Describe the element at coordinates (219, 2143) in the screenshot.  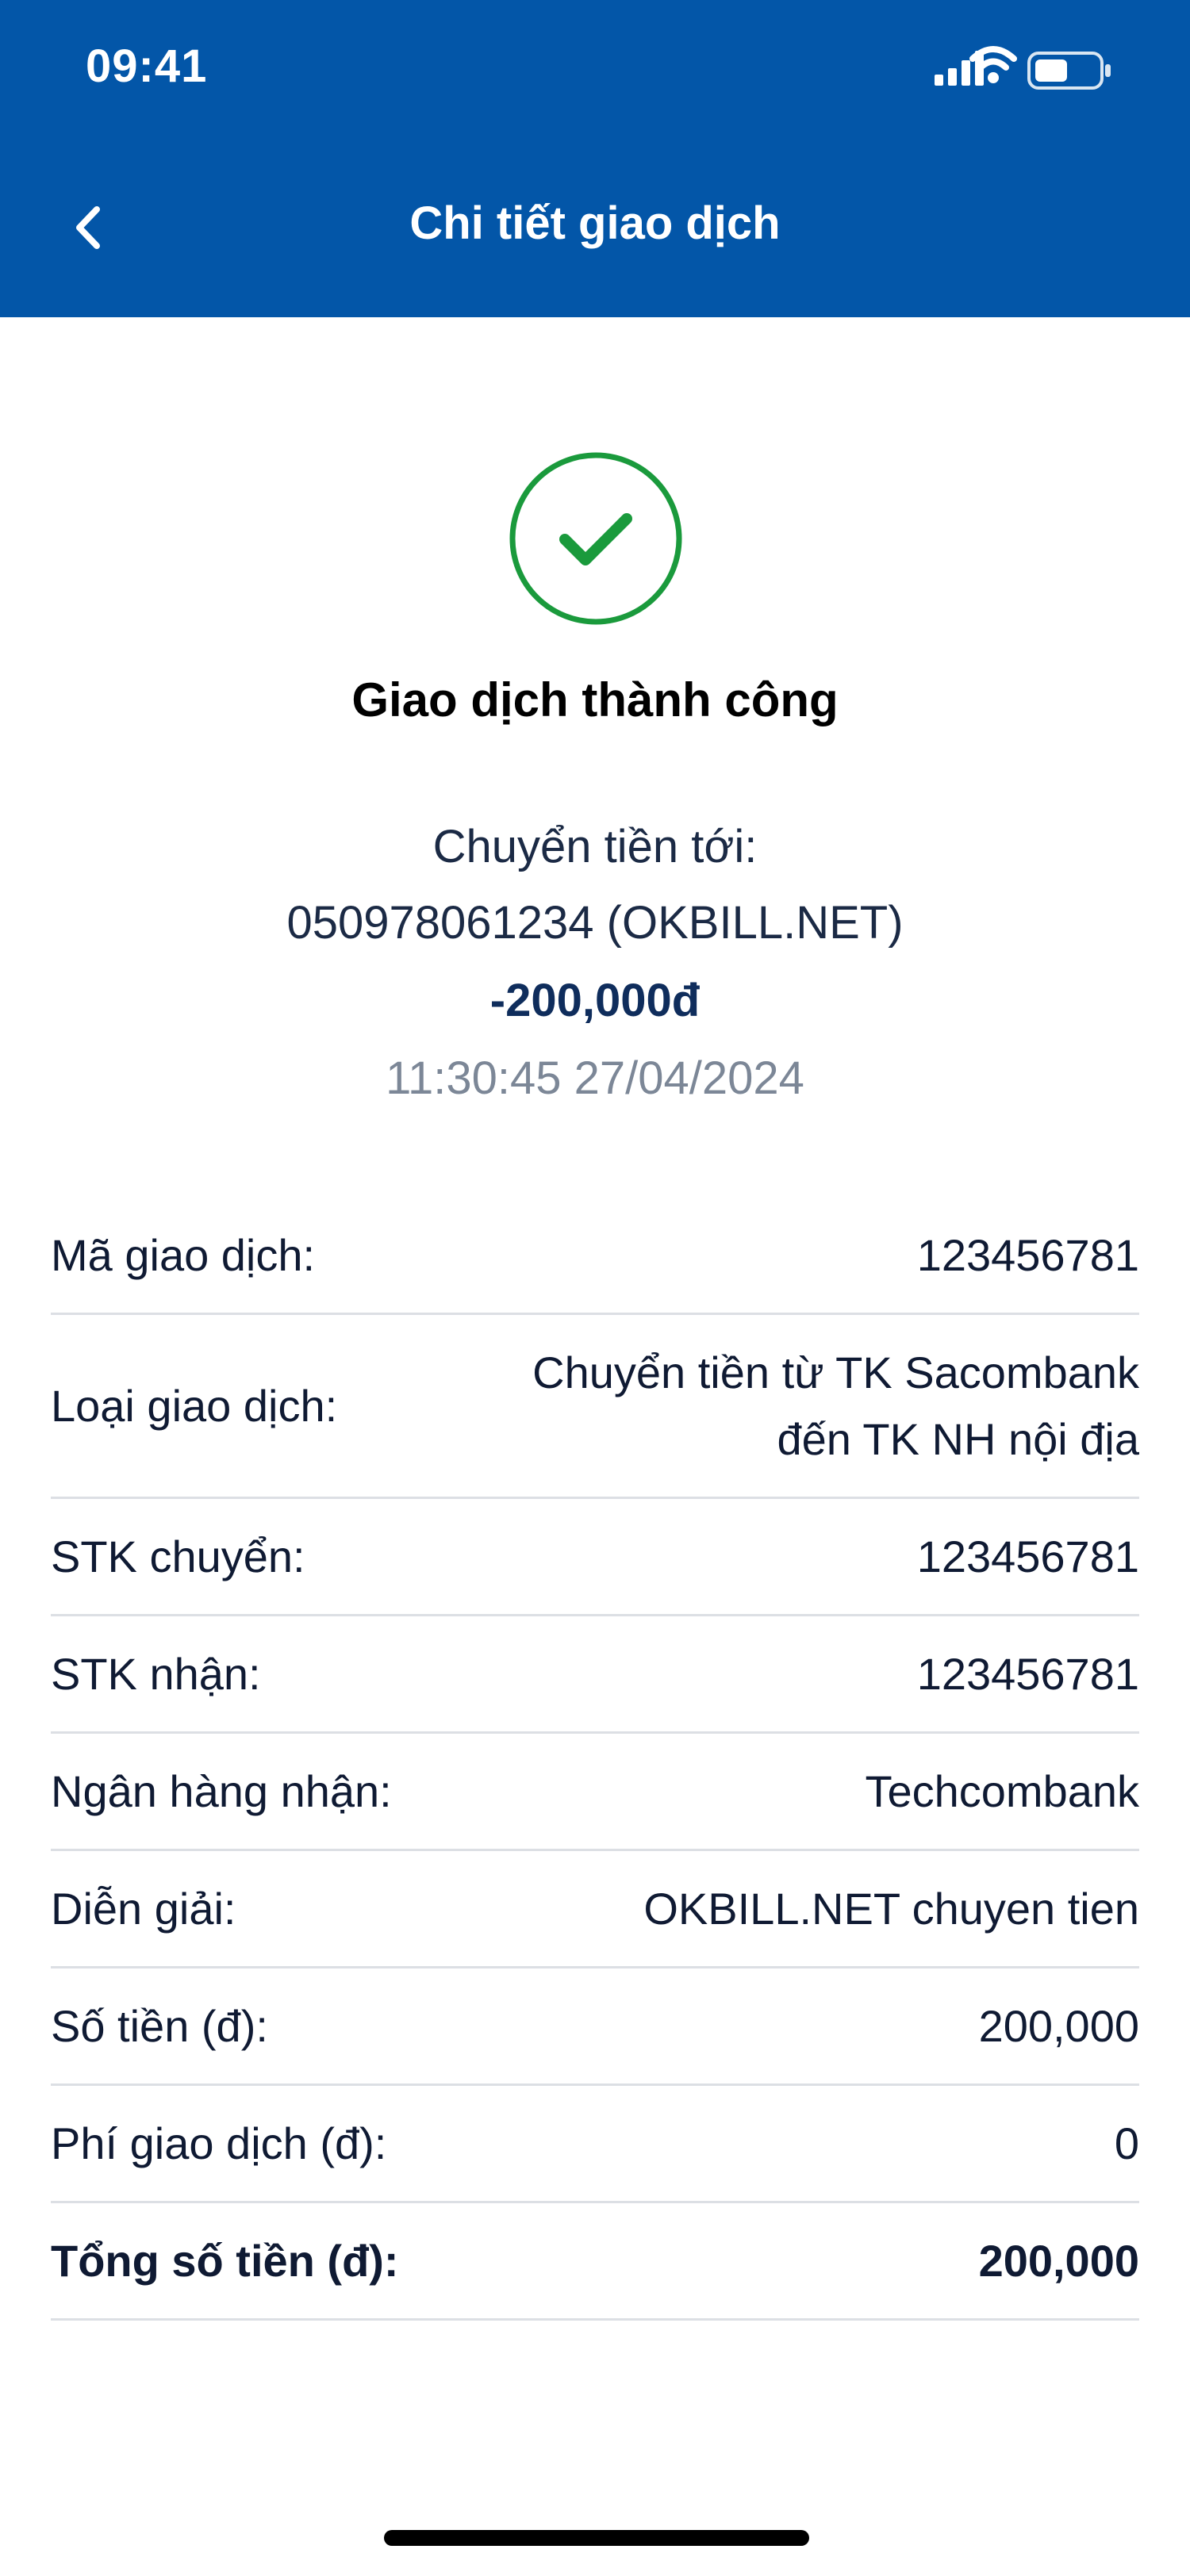
I see `detail-label: Phí giao dịch (đ):` at that location.